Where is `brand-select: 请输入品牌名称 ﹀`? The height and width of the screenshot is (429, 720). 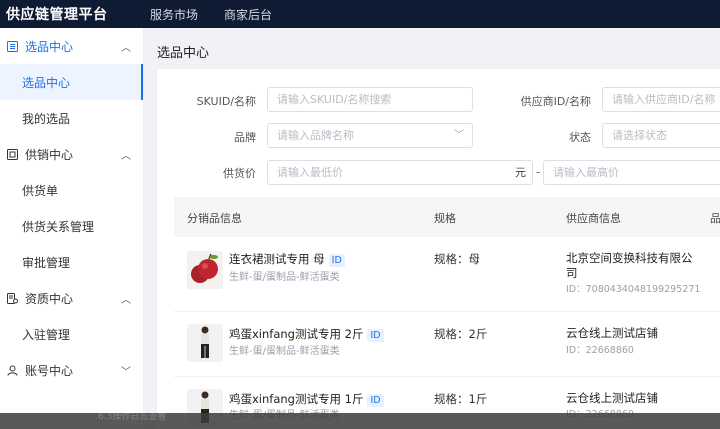
brand-select: 请输入品牌名称 ﹀ is located at coordinates (370, 135).